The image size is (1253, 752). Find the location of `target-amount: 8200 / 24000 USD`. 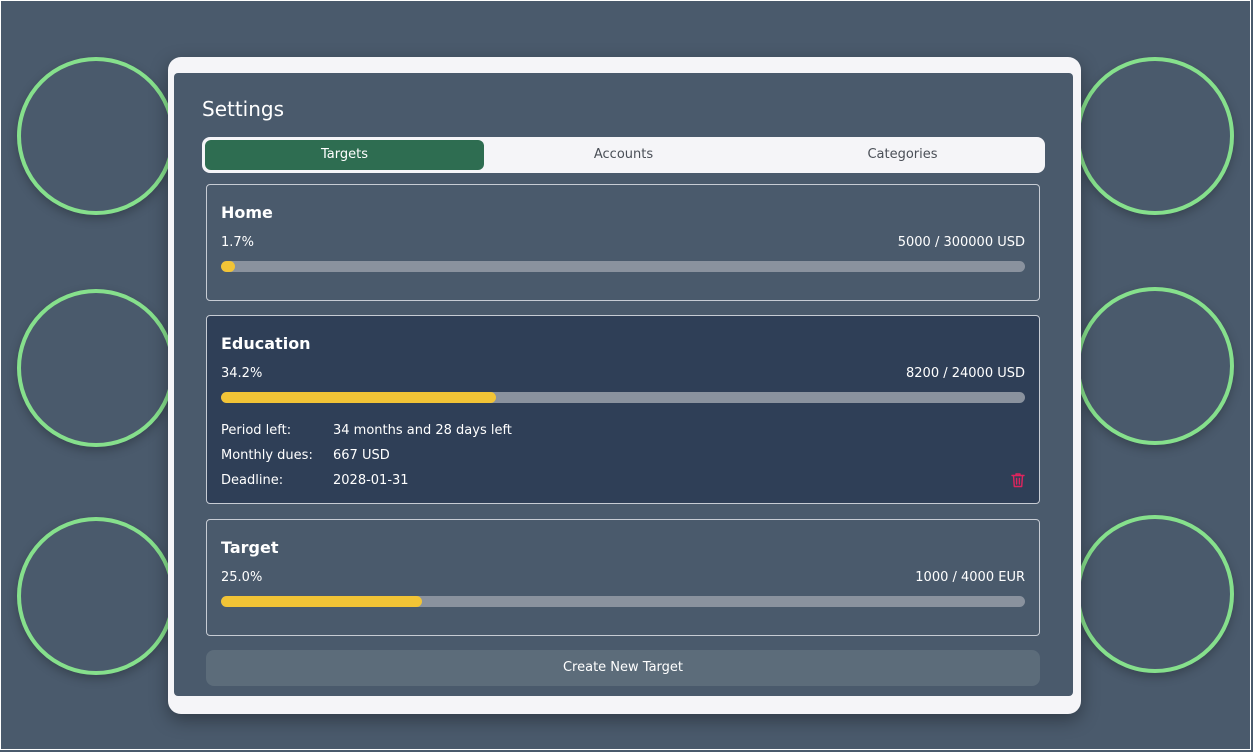

target-amount: 8200 / 24000 USD is located at coordinates (965, 373).